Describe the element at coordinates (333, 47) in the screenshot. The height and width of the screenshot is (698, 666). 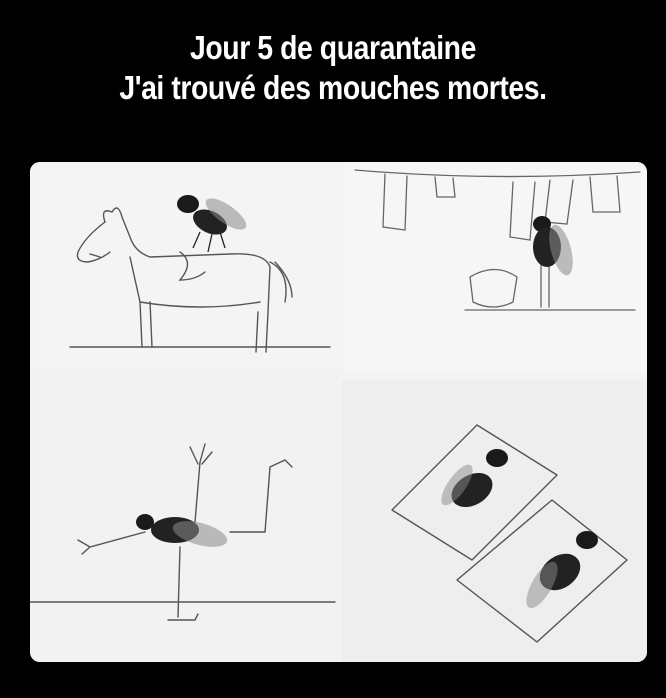
I see `caption-line-1: Jour 5 de quarantaine` at that location.